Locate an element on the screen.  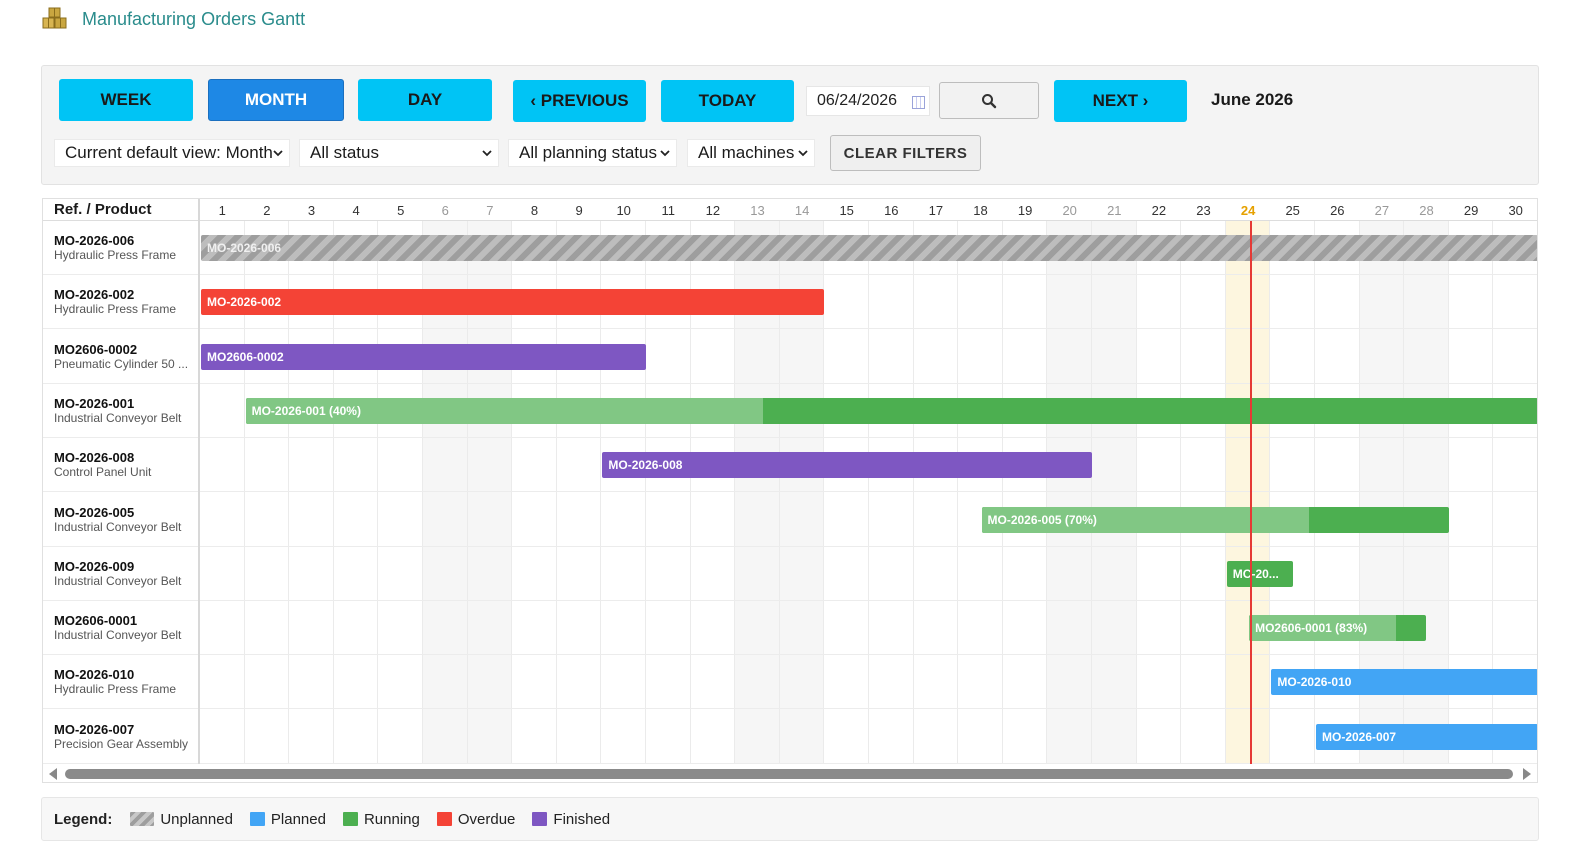
bar-label: MO-2026-005 (70%) is located at coordinates (1042, 519).